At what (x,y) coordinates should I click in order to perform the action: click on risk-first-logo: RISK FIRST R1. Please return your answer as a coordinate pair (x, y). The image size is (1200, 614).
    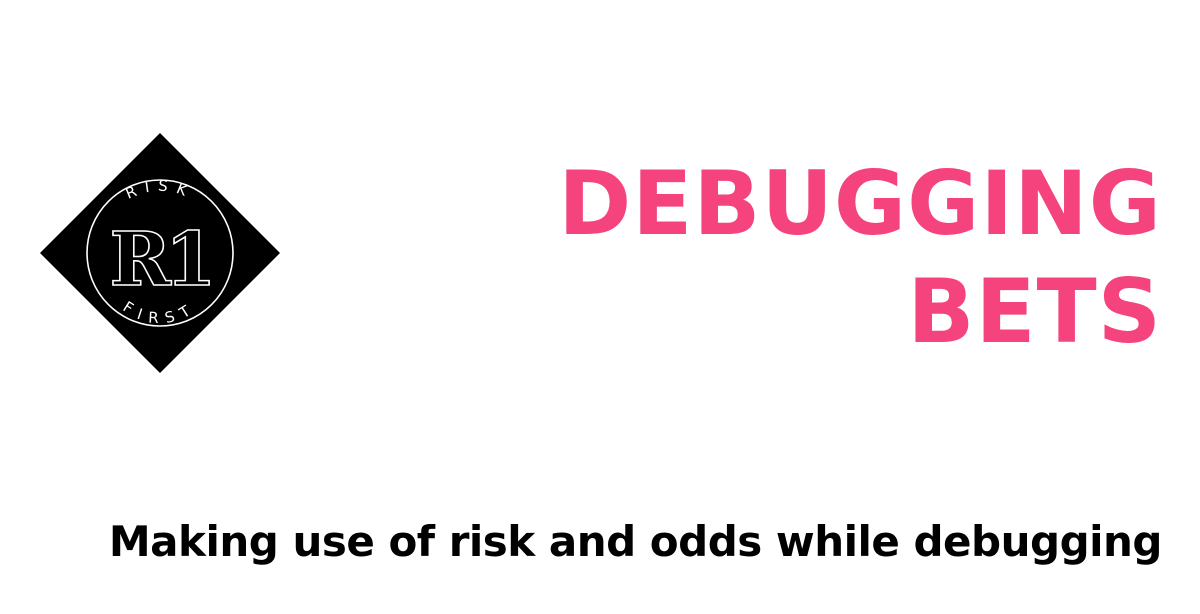
    Looking at the image, I should click on (160, 253).